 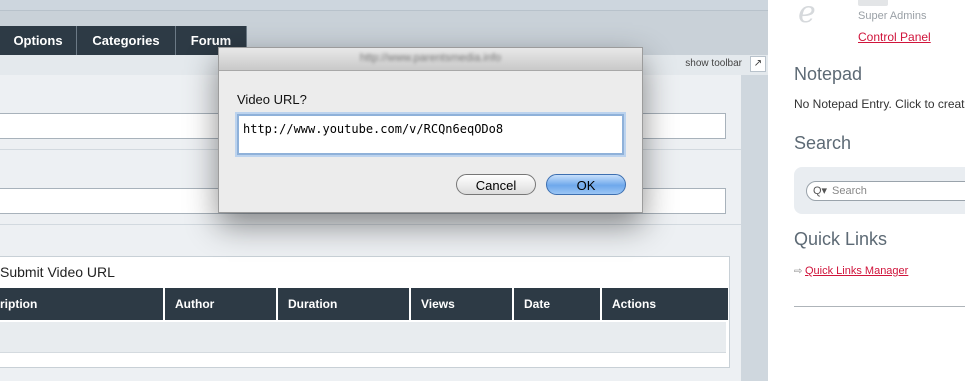 What do you see at coordinates (879, 104) in the screenshot?
I see `notepad-entry: No Notepad Entry. Click to creat` at bounding box center [879, 104].